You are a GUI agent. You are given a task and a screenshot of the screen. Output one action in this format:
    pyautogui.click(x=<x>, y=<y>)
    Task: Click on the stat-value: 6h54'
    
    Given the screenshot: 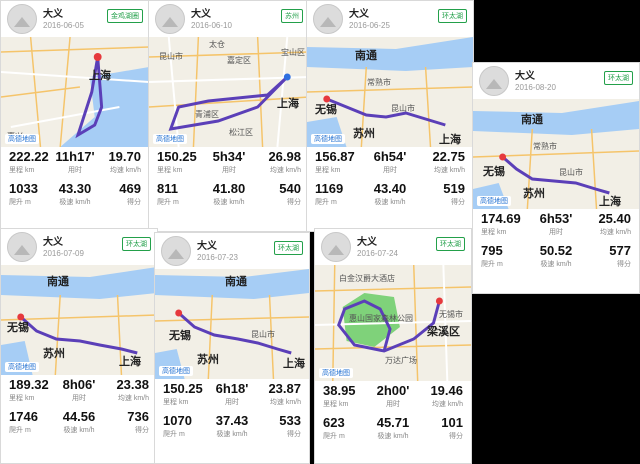 What is the action you would take?
    pyautogui.click(x=390, y=156)
    